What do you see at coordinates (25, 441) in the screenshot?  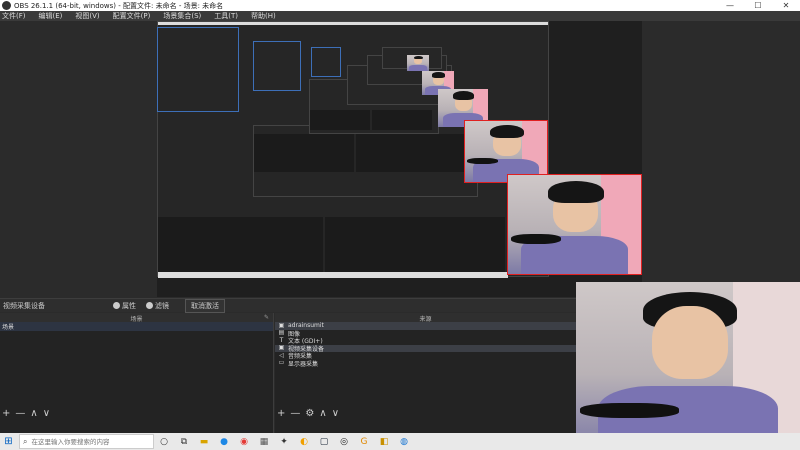 I see `search-icon: ⌕` at bounding box center [25, 441].